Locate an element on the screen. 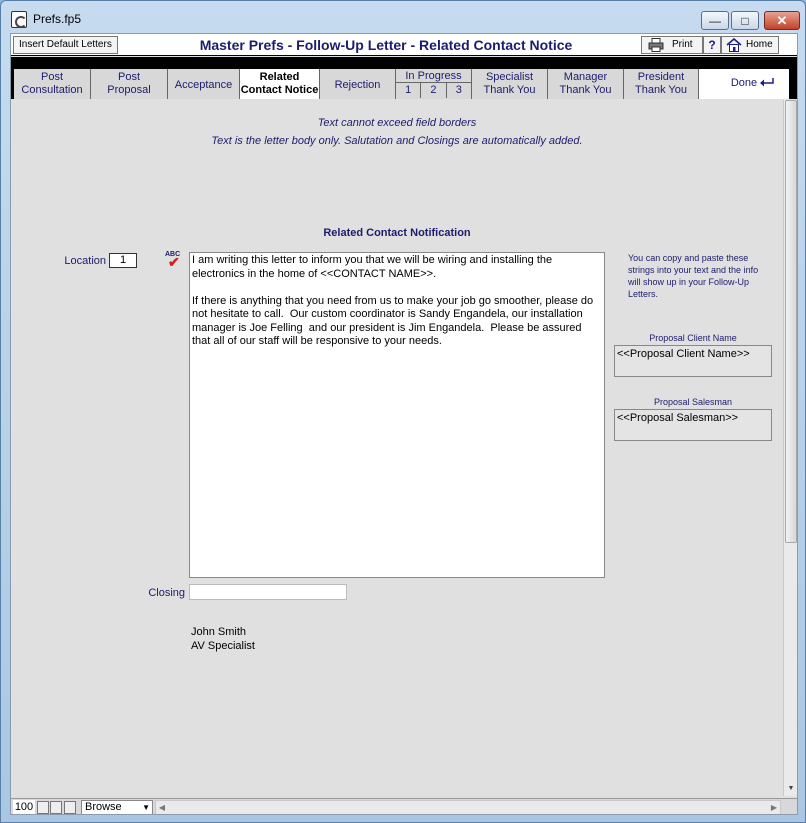  tab-related-contact-notice: Related Contact Notice is located at coordinates (280, 84).